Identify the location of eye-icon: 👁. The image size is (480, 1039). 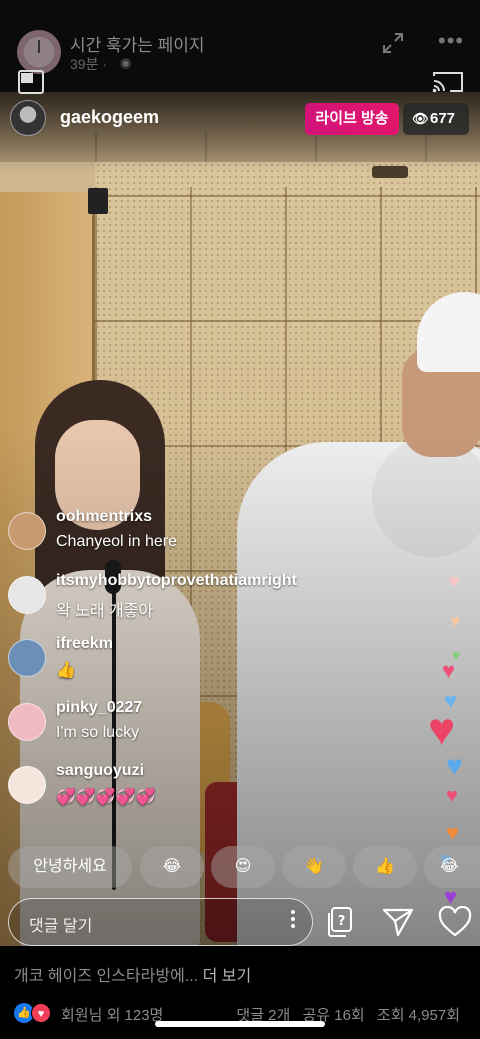
(420, 118).